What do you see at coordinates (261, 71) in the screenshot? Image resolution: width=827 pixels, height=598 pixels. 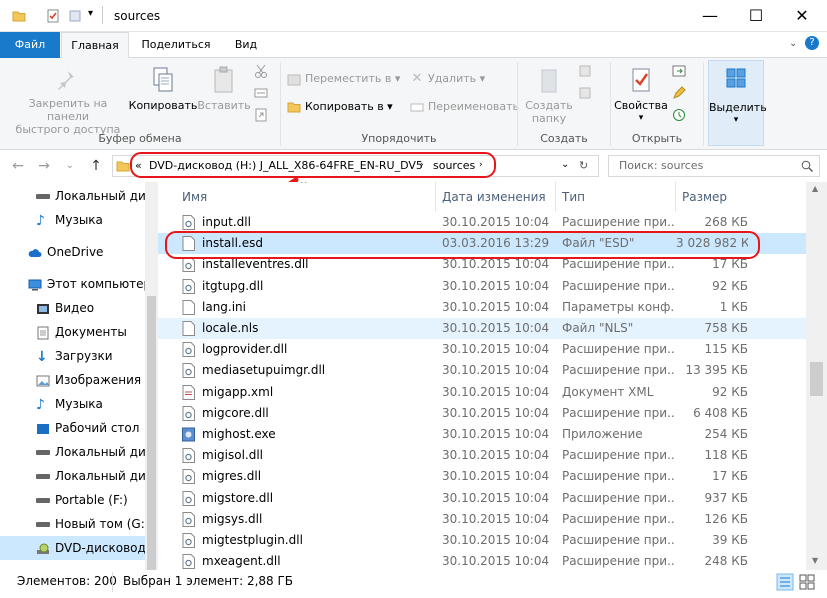 I see `cut-icon` at bounding box center [261, 71].